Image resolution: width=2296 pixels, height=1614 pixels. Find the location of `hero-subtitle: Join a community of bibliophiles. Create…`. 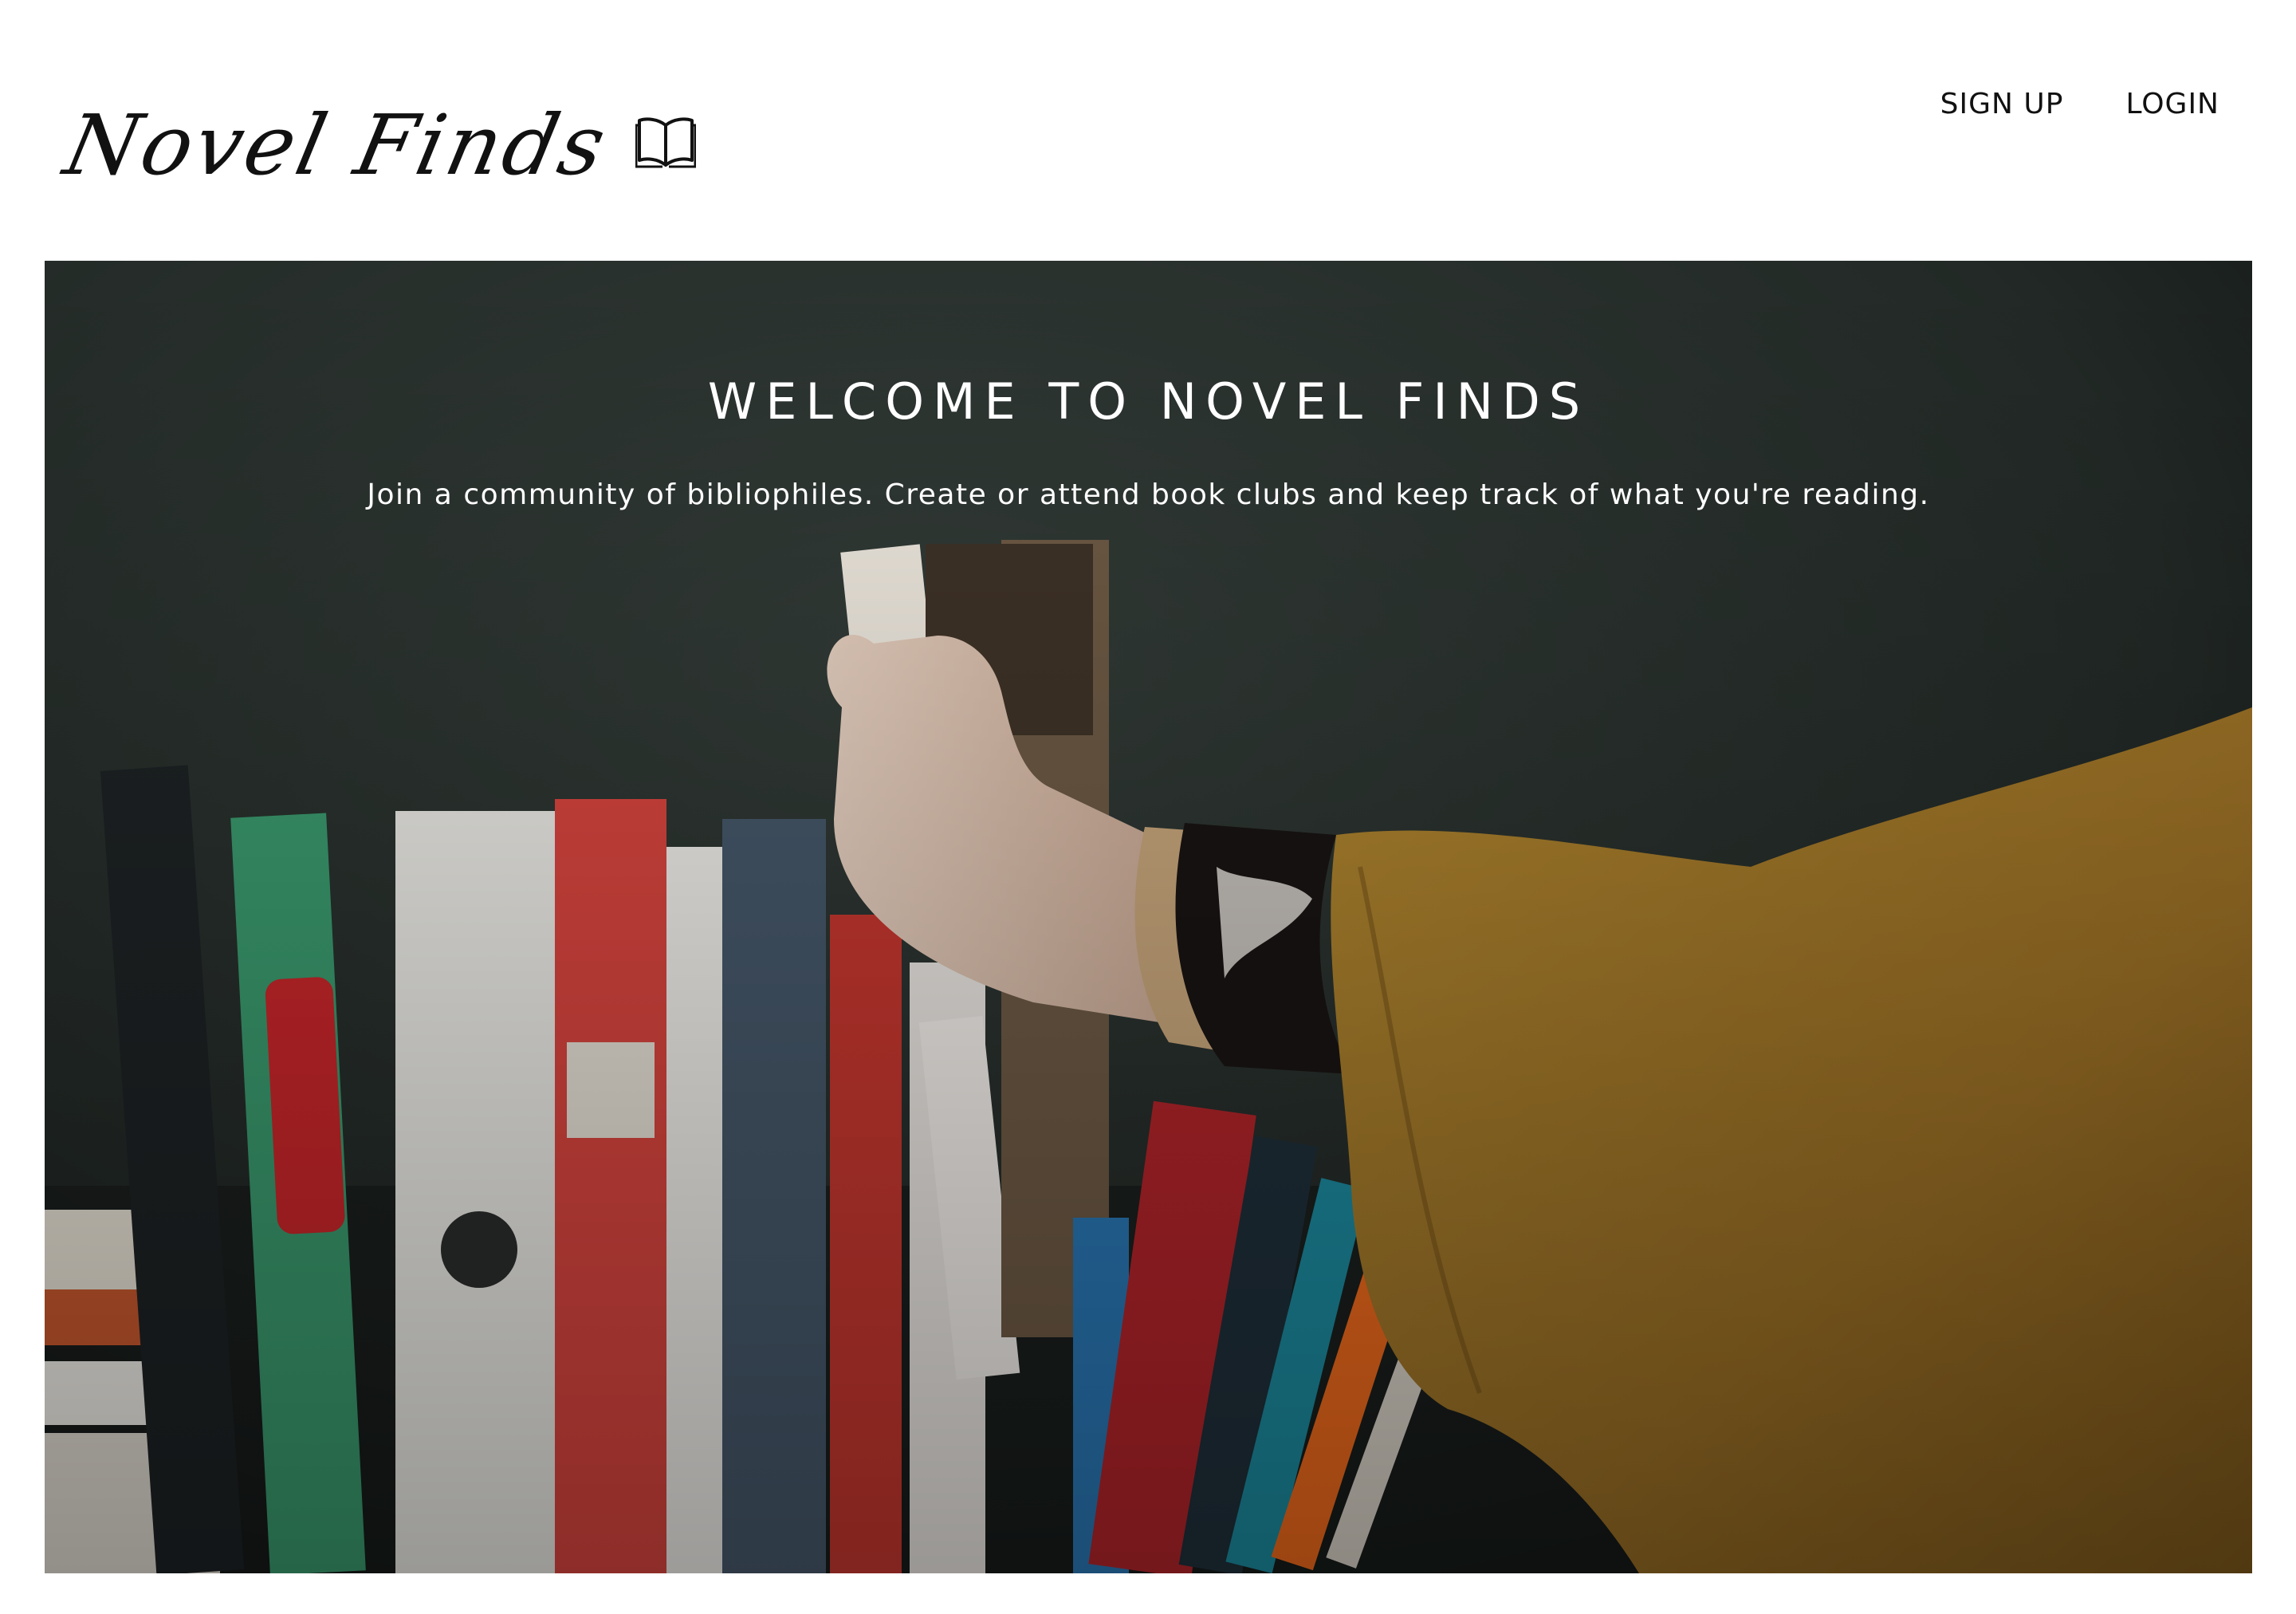

hero-subtitle: Join a community of bibliophiles. Create… is located at coordinates (1148, 494).